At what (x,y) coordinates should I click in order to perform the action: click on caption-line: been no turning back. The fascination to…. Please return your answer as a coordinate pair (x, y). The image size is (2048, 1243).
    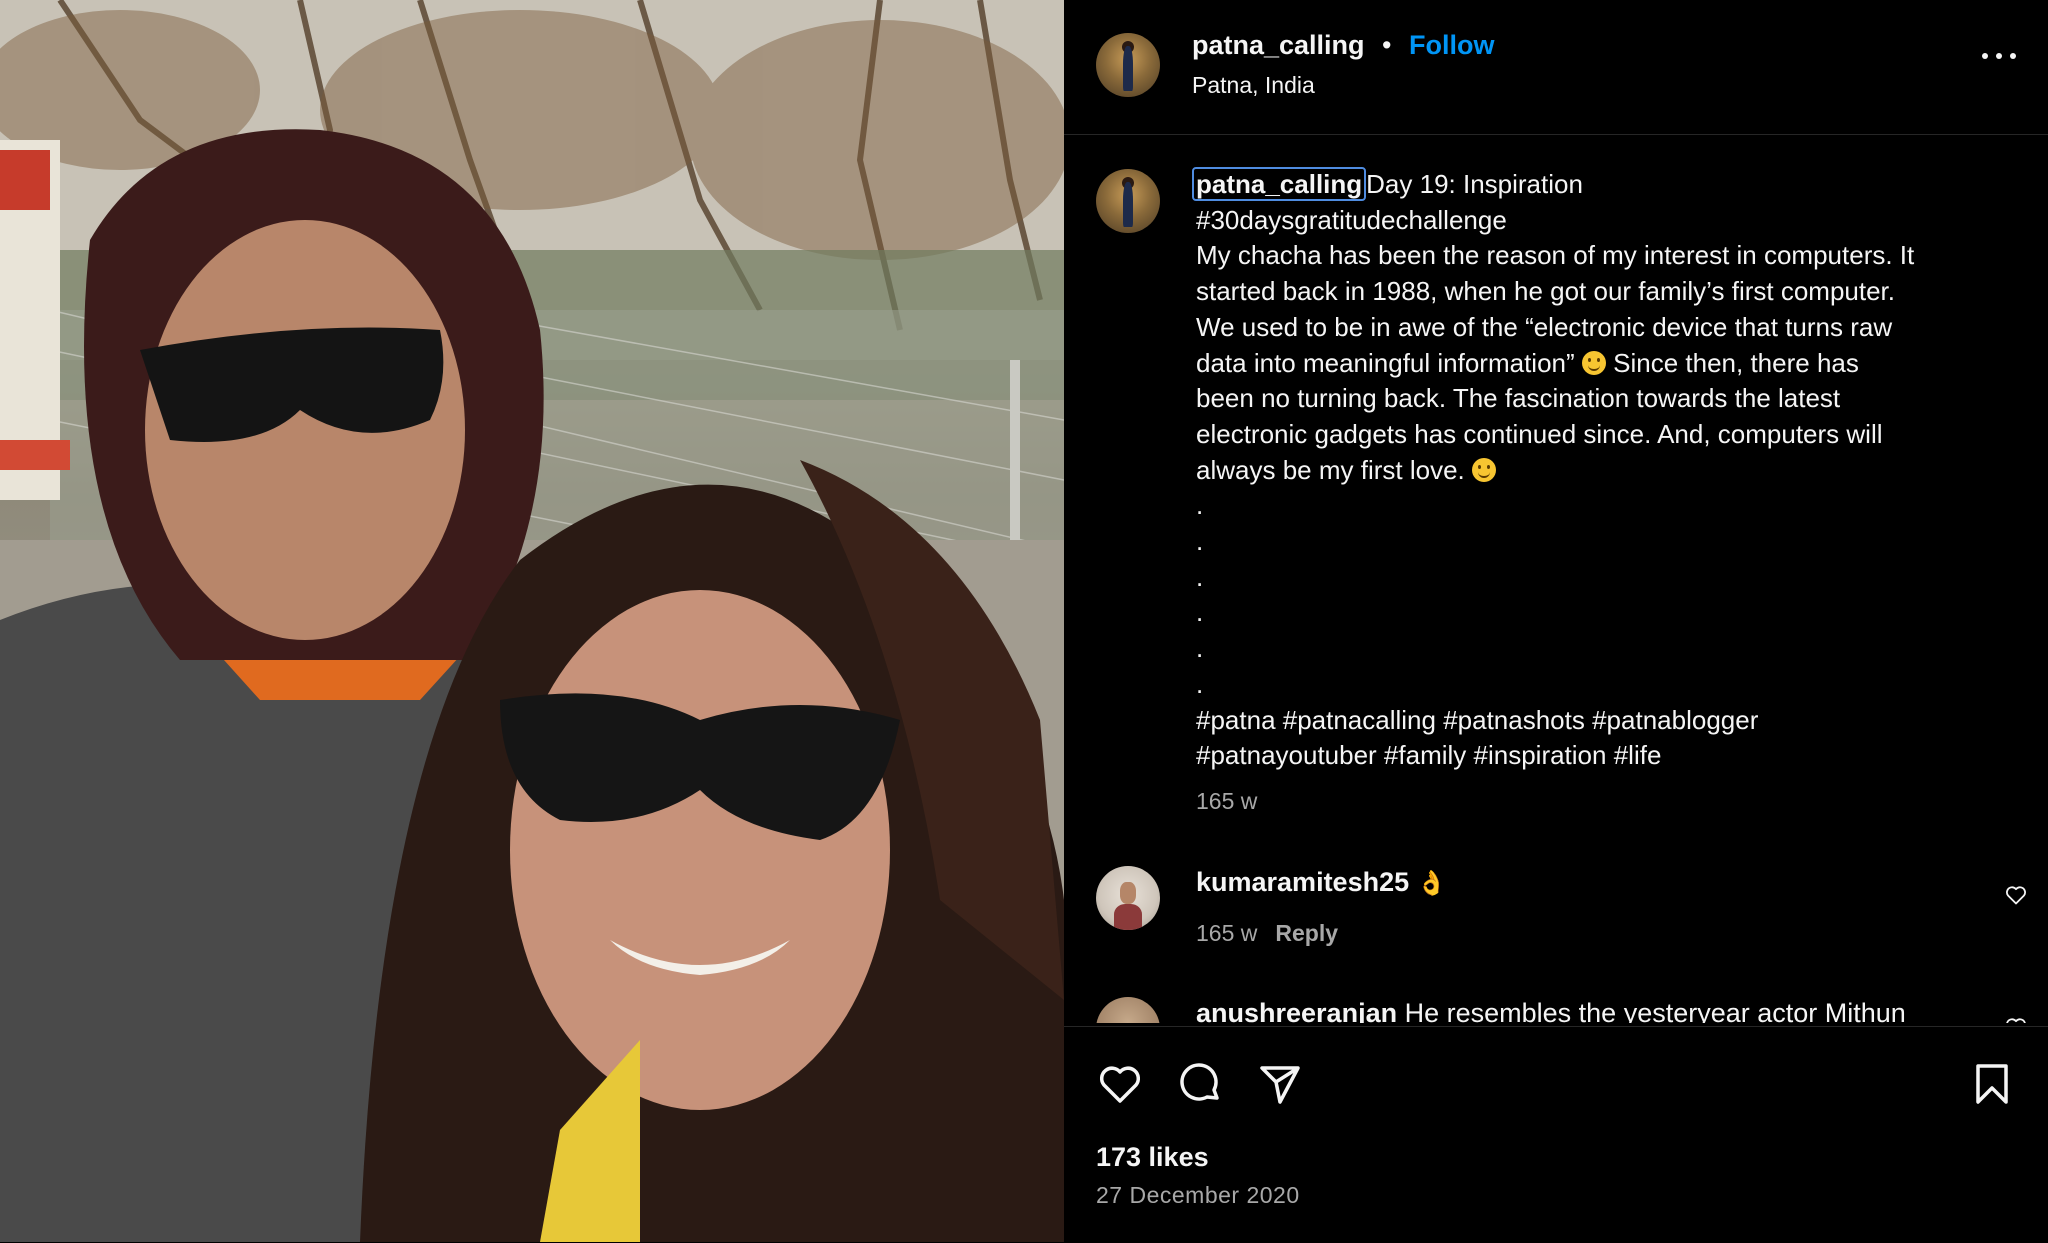
    Looking at the image, I should click on (1518, 398).